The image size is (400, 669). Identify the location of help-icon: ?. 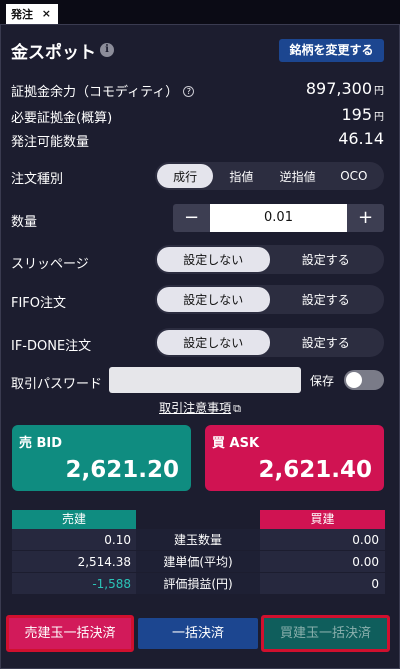
(189, 91).